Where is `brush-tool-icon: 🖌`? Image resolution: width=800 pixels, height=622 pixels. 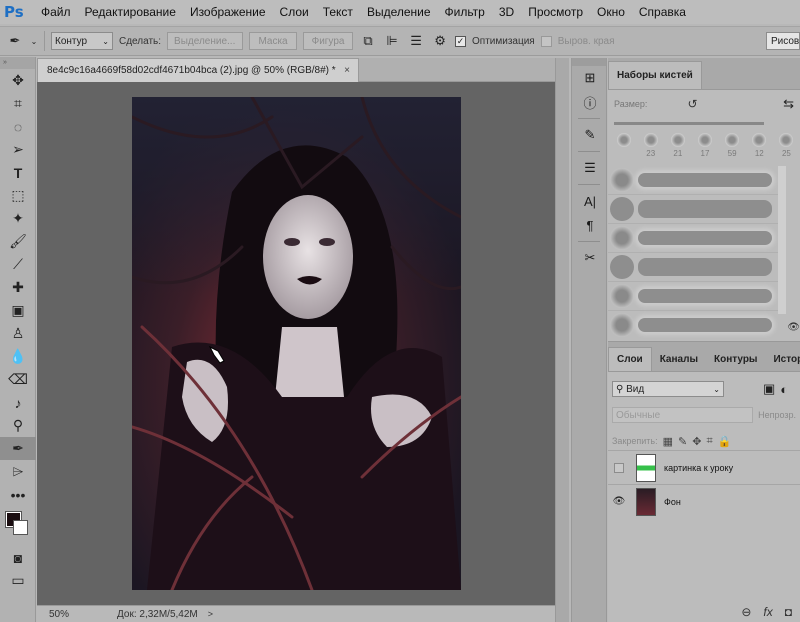 brush-tool-icon: 🖌 is located at coordinates (18, 241).